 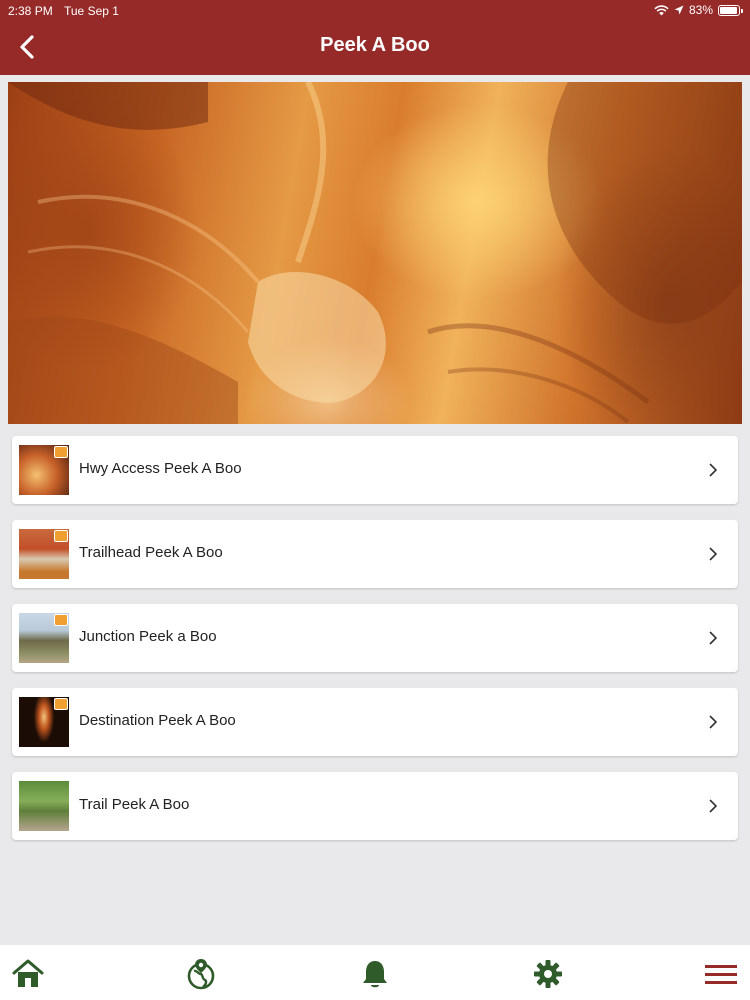 I want to click on list-item-label: Hwy Access Peek A Boo, so click(x=160, y=468).